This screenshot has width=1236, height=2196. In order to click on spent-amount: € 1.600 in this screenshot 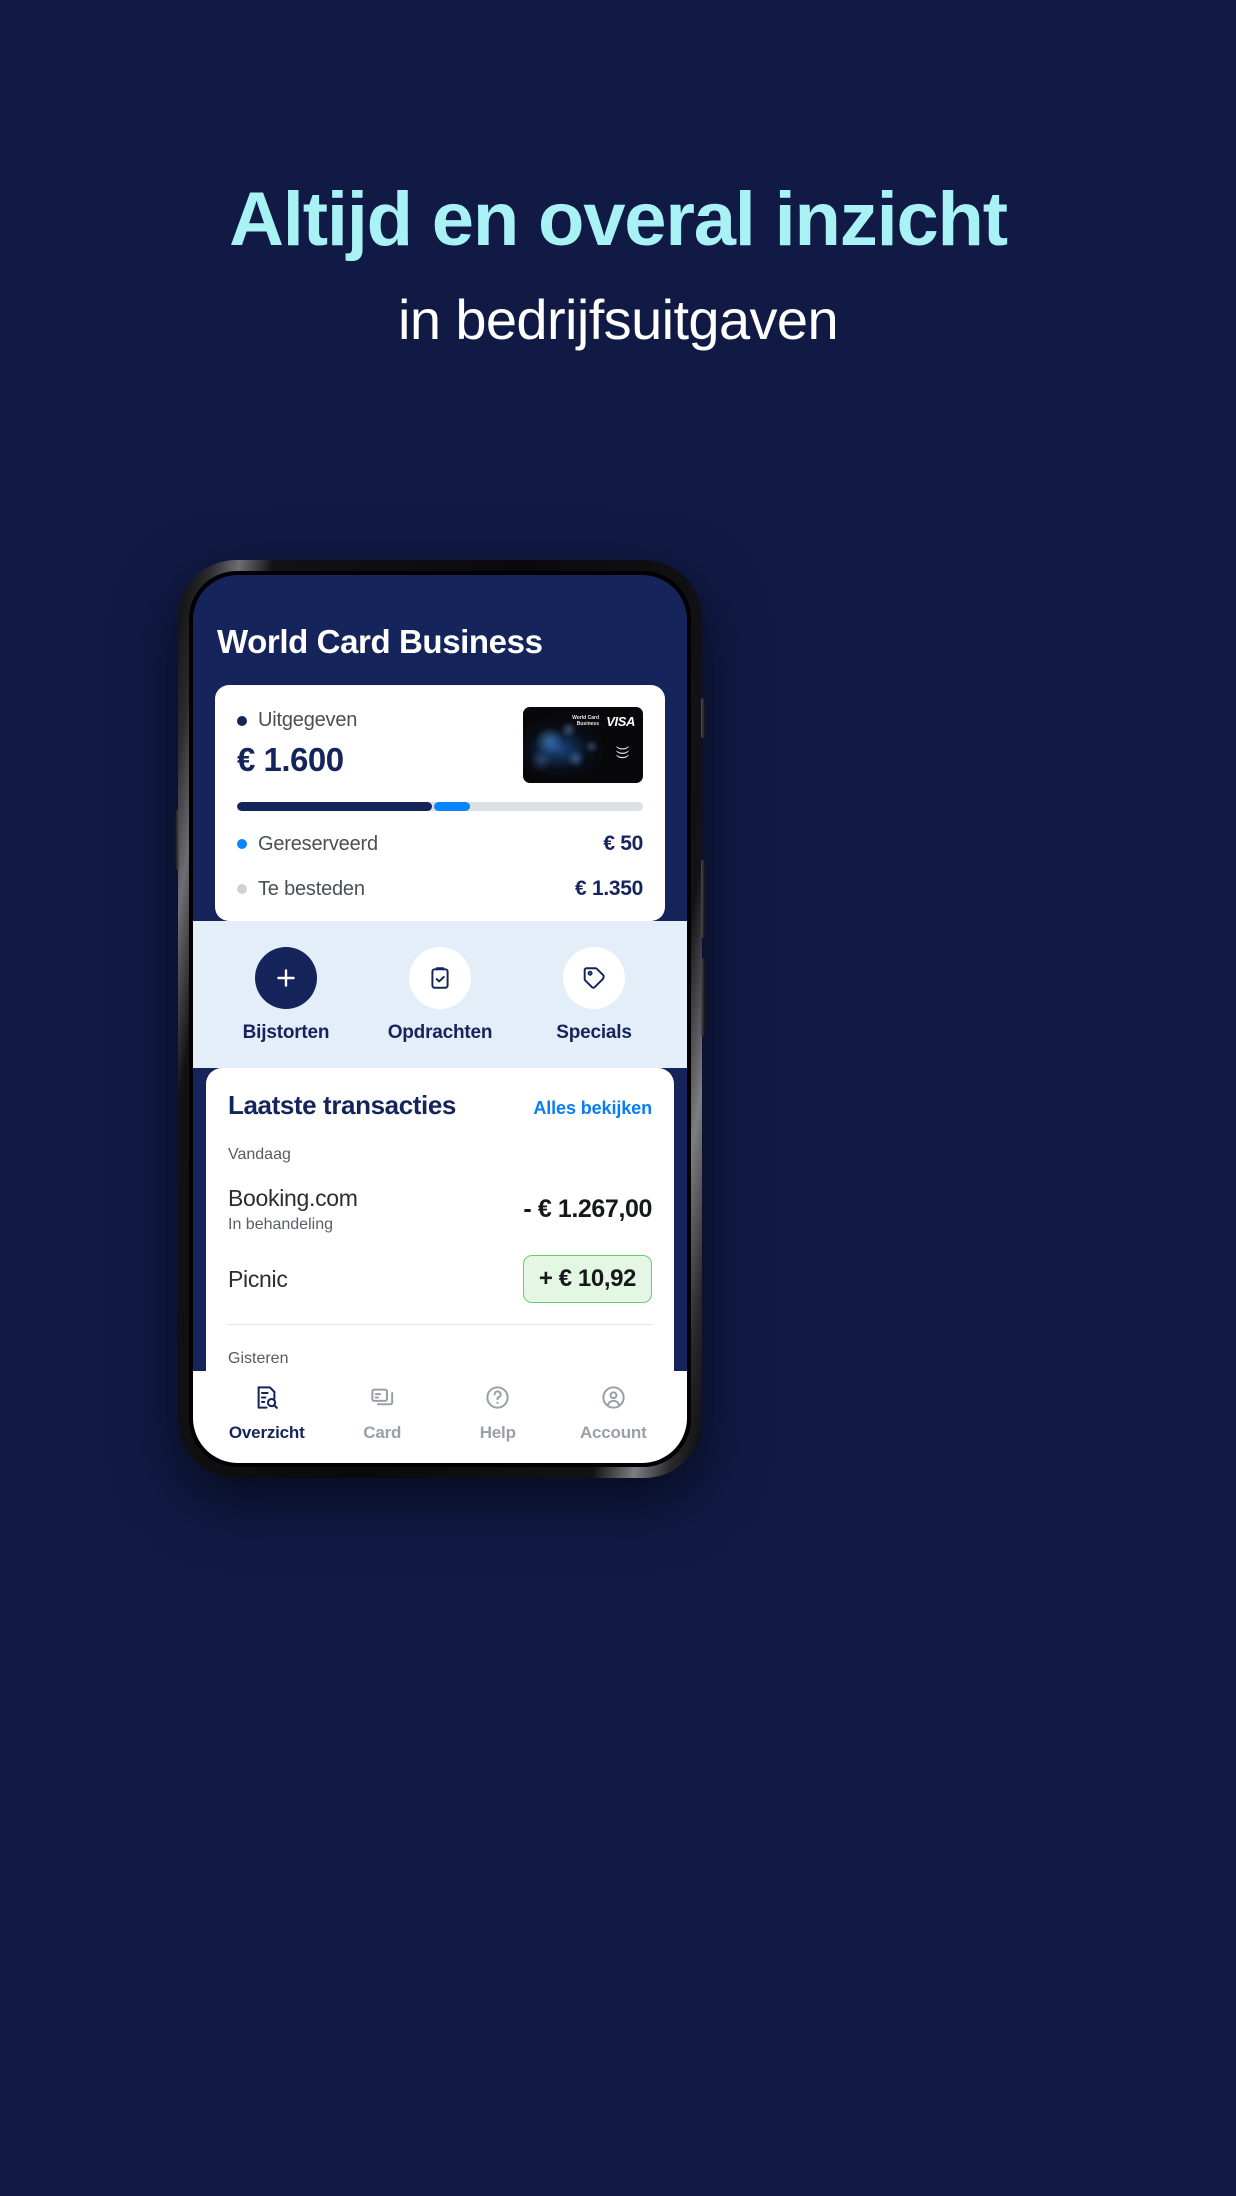, I will do `click(290, 759)`.